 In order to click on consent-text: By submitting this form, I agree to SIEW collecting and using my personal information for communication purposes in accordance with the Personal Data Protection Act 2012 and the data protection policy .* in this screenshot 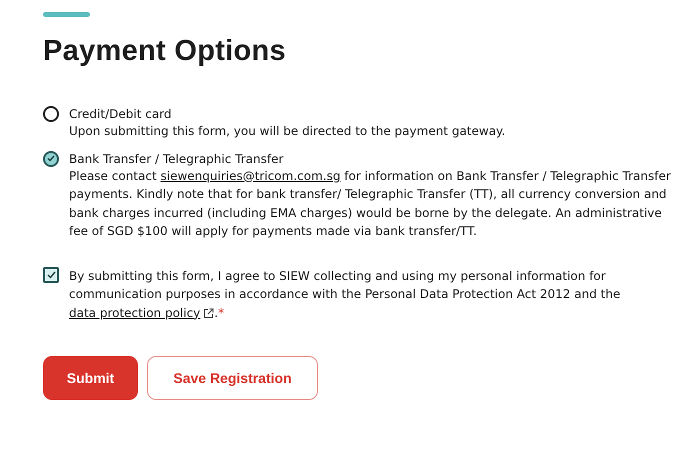, I will do `click(345, 295)`.